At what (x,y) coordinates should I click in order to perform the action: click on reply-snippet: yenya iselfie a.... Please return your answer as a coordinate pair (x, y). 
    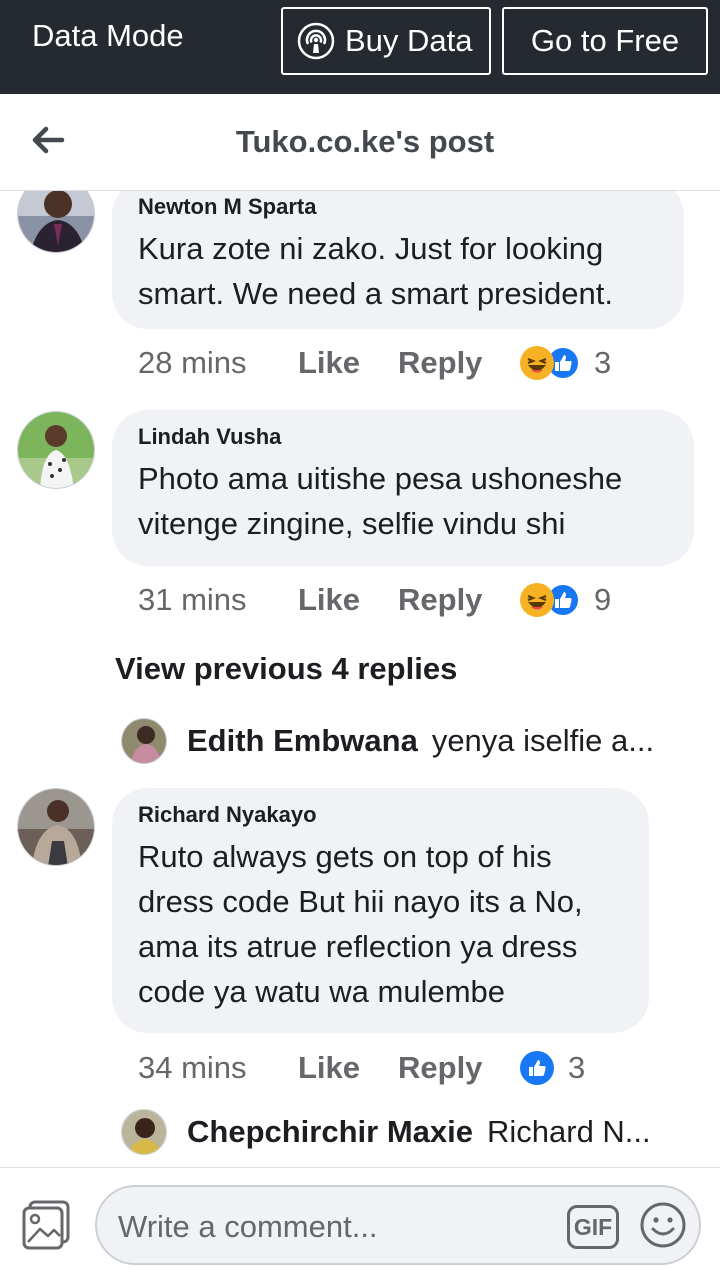
    Looking at the image, I should click on (543, 740).